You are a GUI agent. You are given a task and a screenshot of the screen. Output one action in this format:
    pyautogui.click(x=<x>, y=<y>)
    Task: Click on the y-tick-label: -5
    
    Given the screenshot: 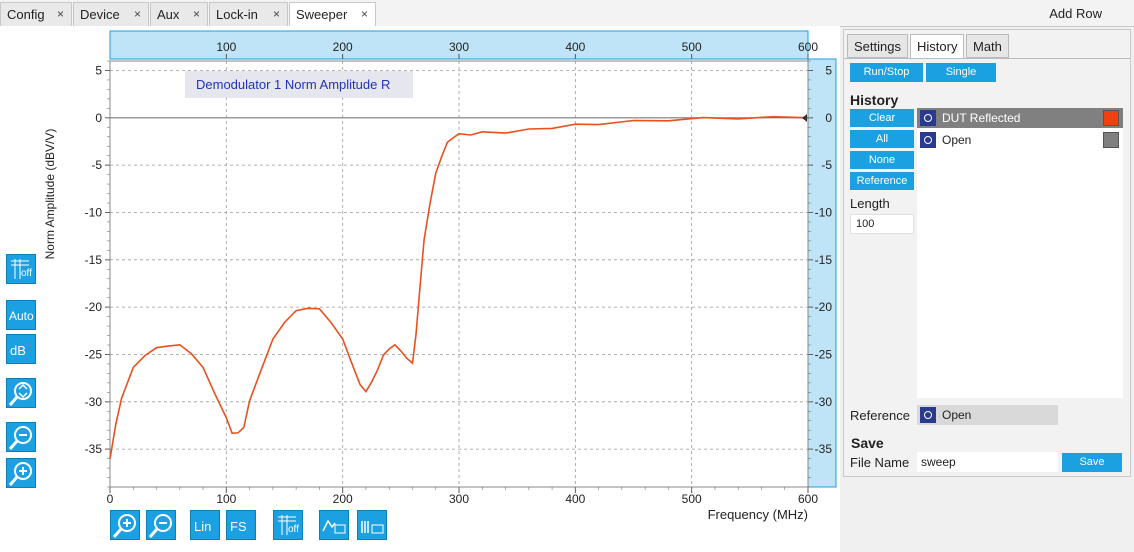 What is the action you would take?
    pyautogui.click(x=96, y=165)
    